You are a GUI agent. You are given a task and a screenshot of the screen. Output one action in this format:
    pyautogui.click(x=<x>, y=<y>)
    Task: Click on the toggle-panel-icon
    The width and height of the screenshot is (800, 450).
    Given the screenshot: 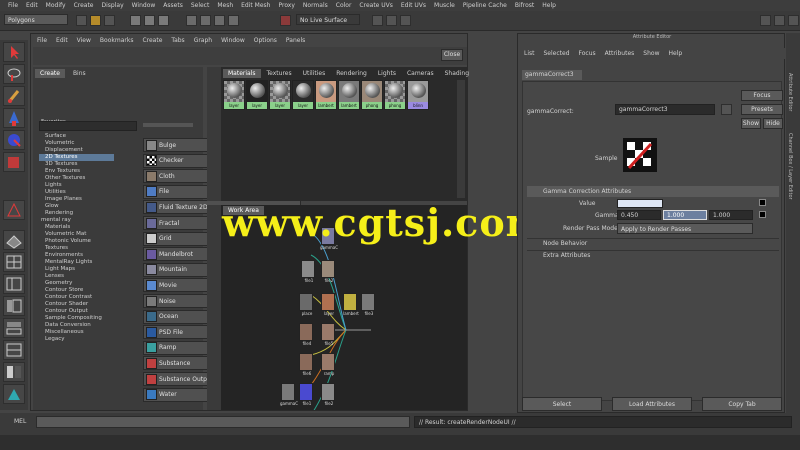 What is the action you would take?
    pyautogui.click(x=765, y=20)
    